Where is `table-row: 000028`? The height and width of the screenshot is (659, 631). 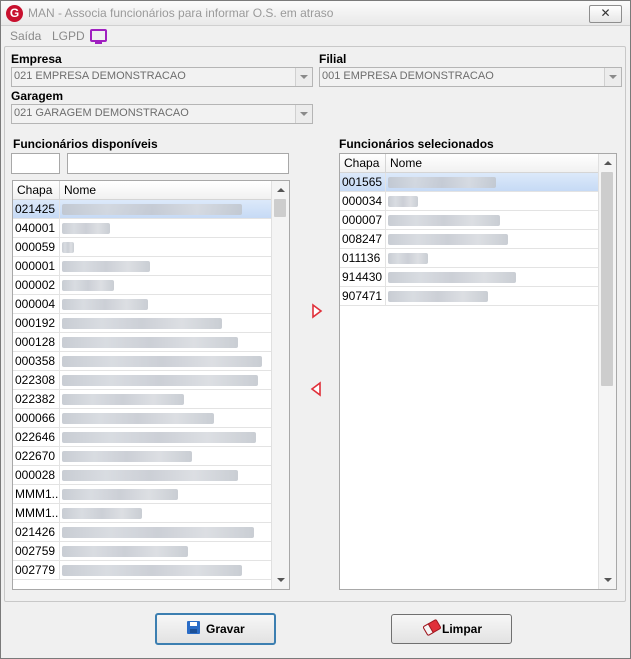 table-row: 000028 is located at coordinates (142, 475).